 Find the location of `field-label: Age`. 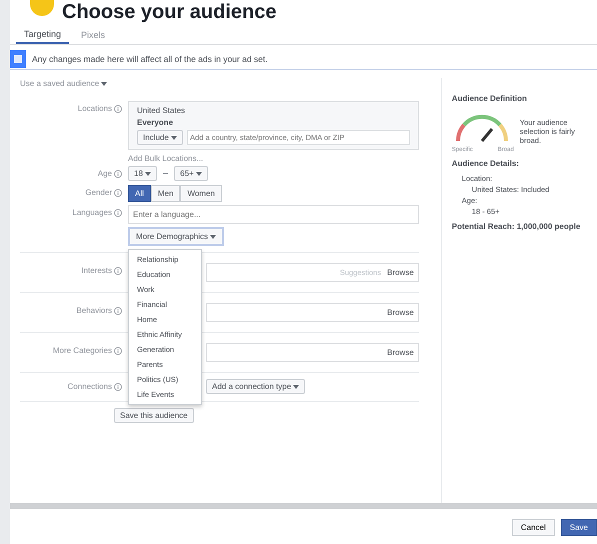

field-label: Age is located at coordinates (104, 174).